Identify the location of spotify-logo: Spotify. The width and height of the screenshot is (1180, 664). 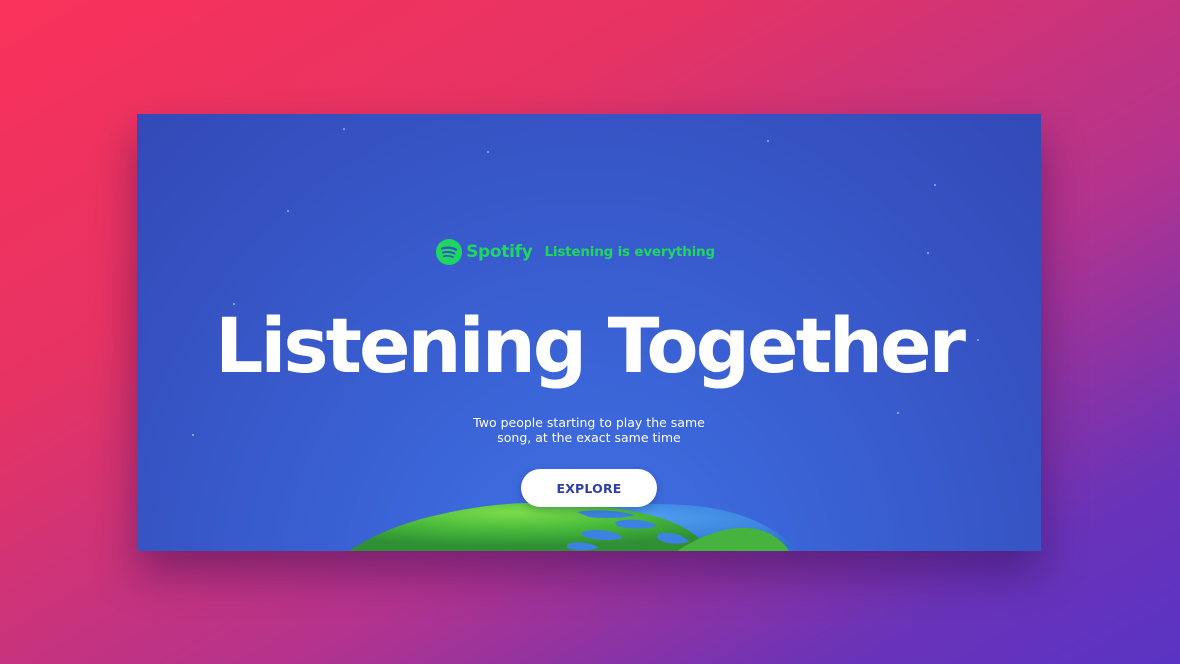
(484, 252).